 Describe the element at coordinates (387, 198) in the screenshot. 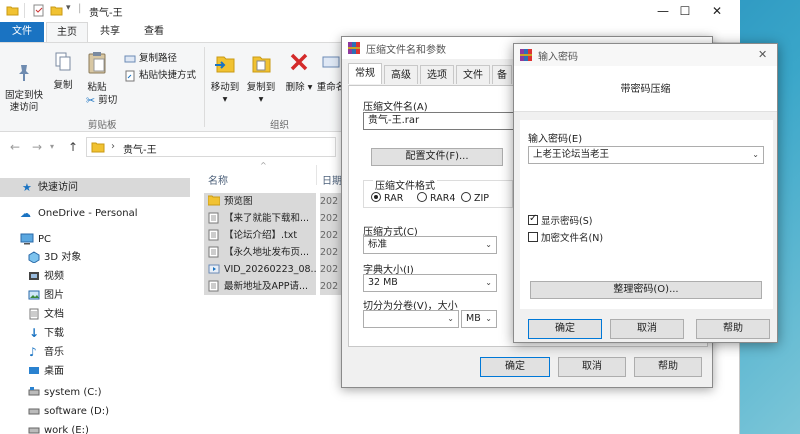

I see `format-rar-radio: RAR` at that location.